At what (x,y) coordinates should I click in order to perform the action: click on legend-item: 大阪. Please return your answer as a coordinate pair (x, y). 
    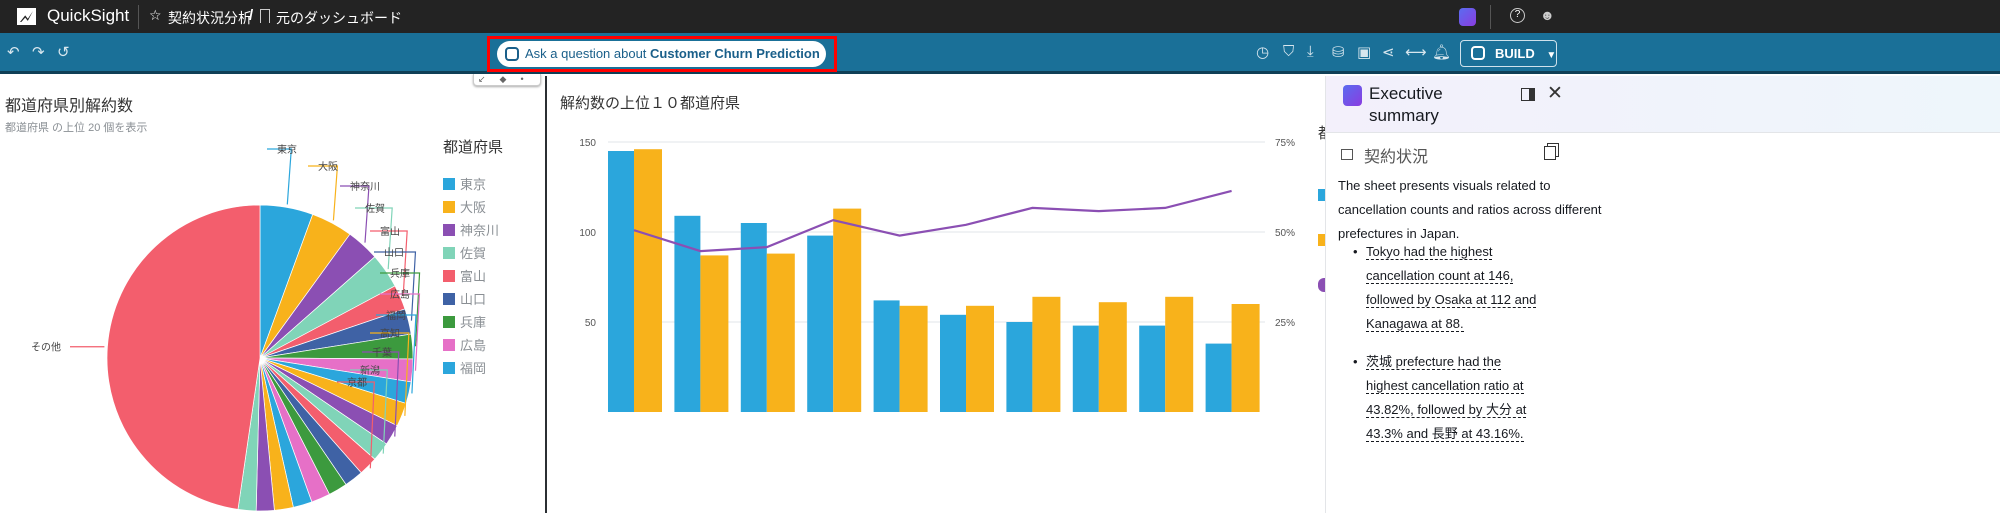
    Looking at the image, I should click on (464, 206).